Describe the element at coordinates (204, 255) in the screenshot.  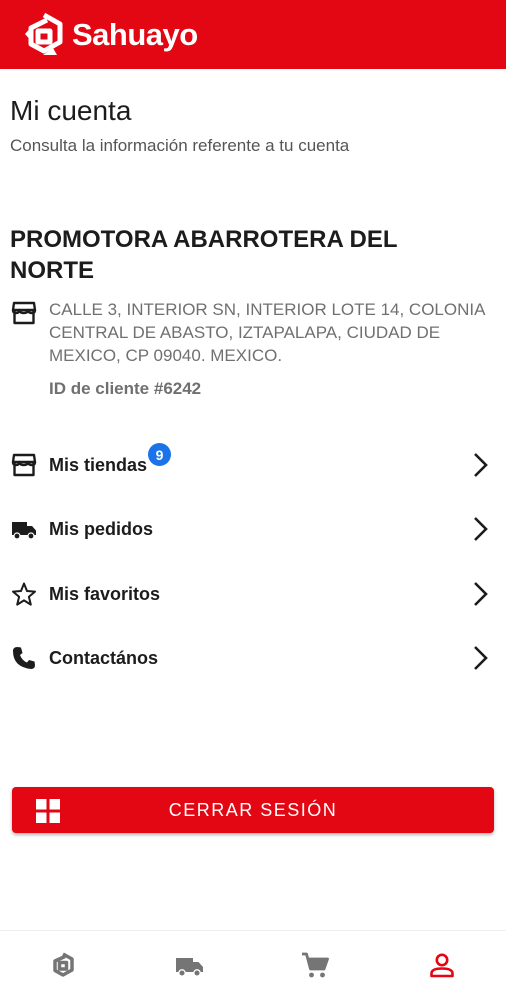
I see `company-name: PROMOTORA ABARROTERA DEL NORTE` at that location.